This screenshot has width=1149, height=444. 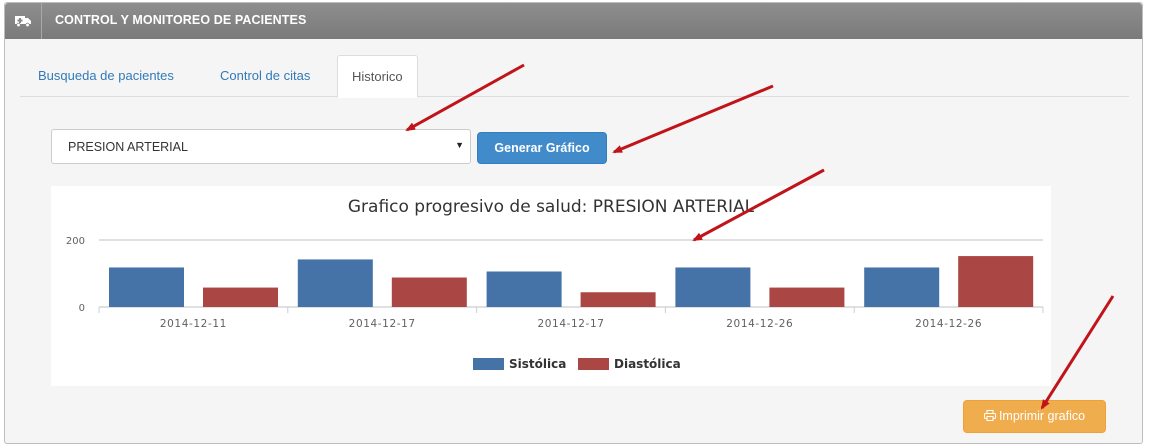 I want to click on caret-down-icon: ▼, so click(x=459, y=145).